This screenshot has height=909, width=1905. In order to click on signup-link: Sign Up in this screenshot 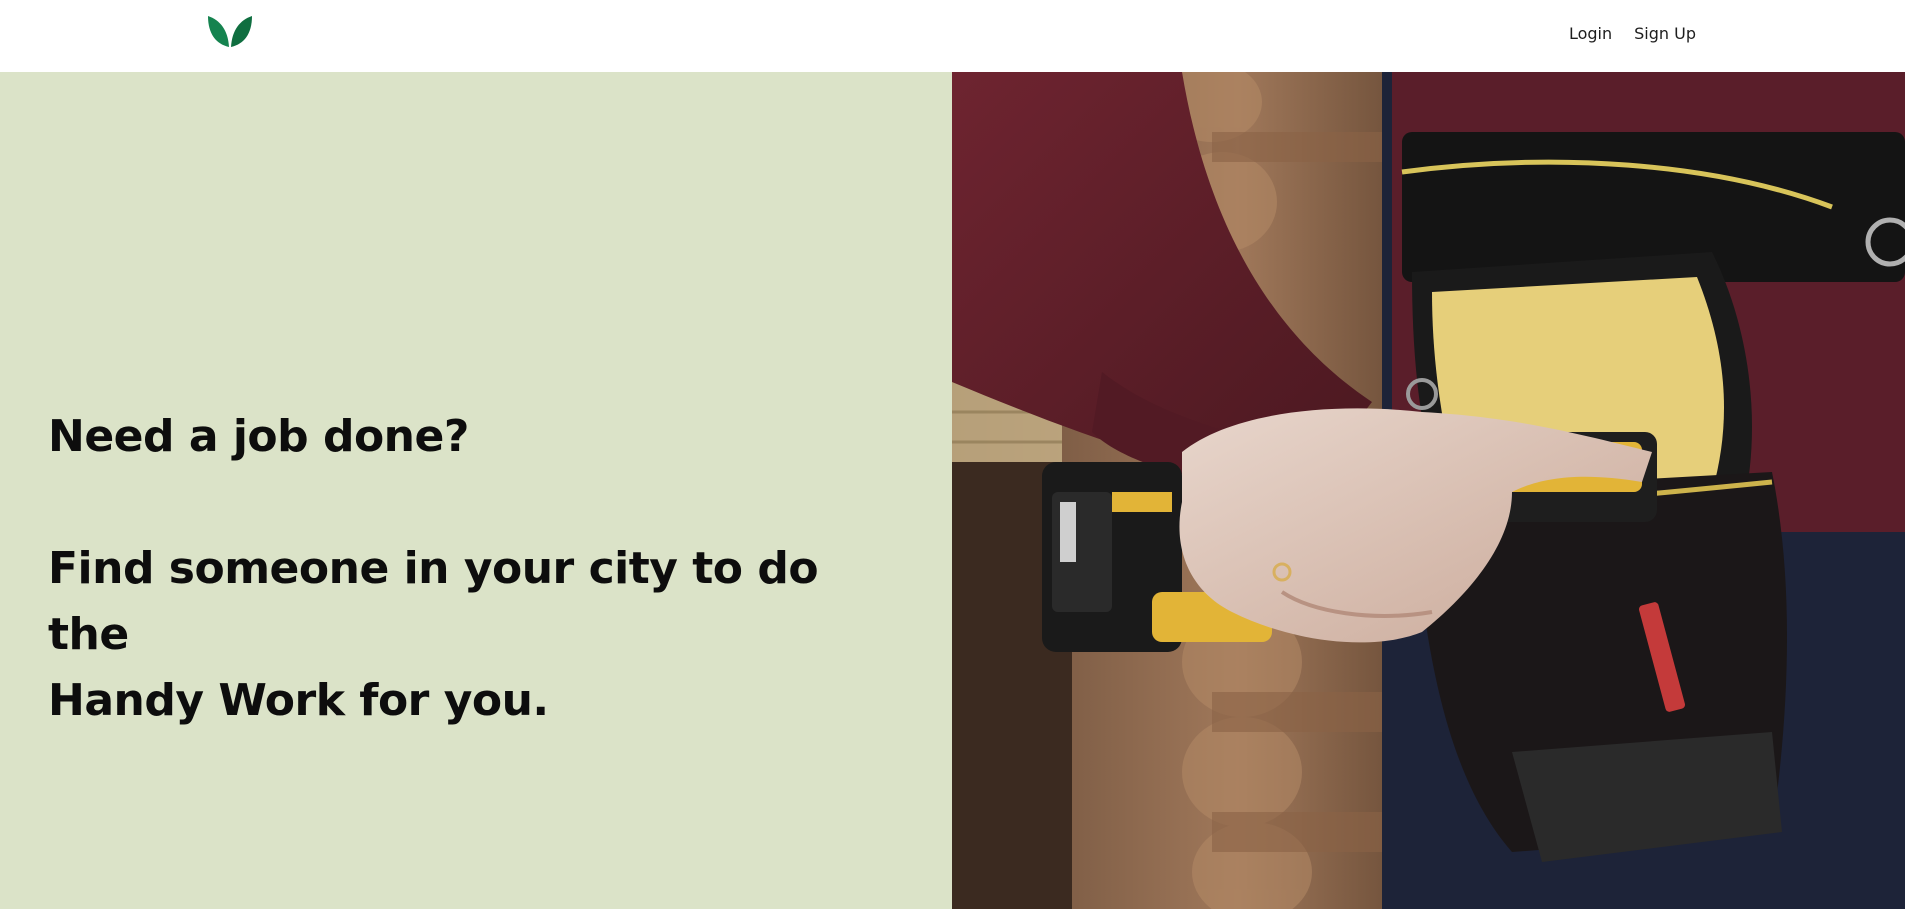, I will do `click(1665, 34)`.